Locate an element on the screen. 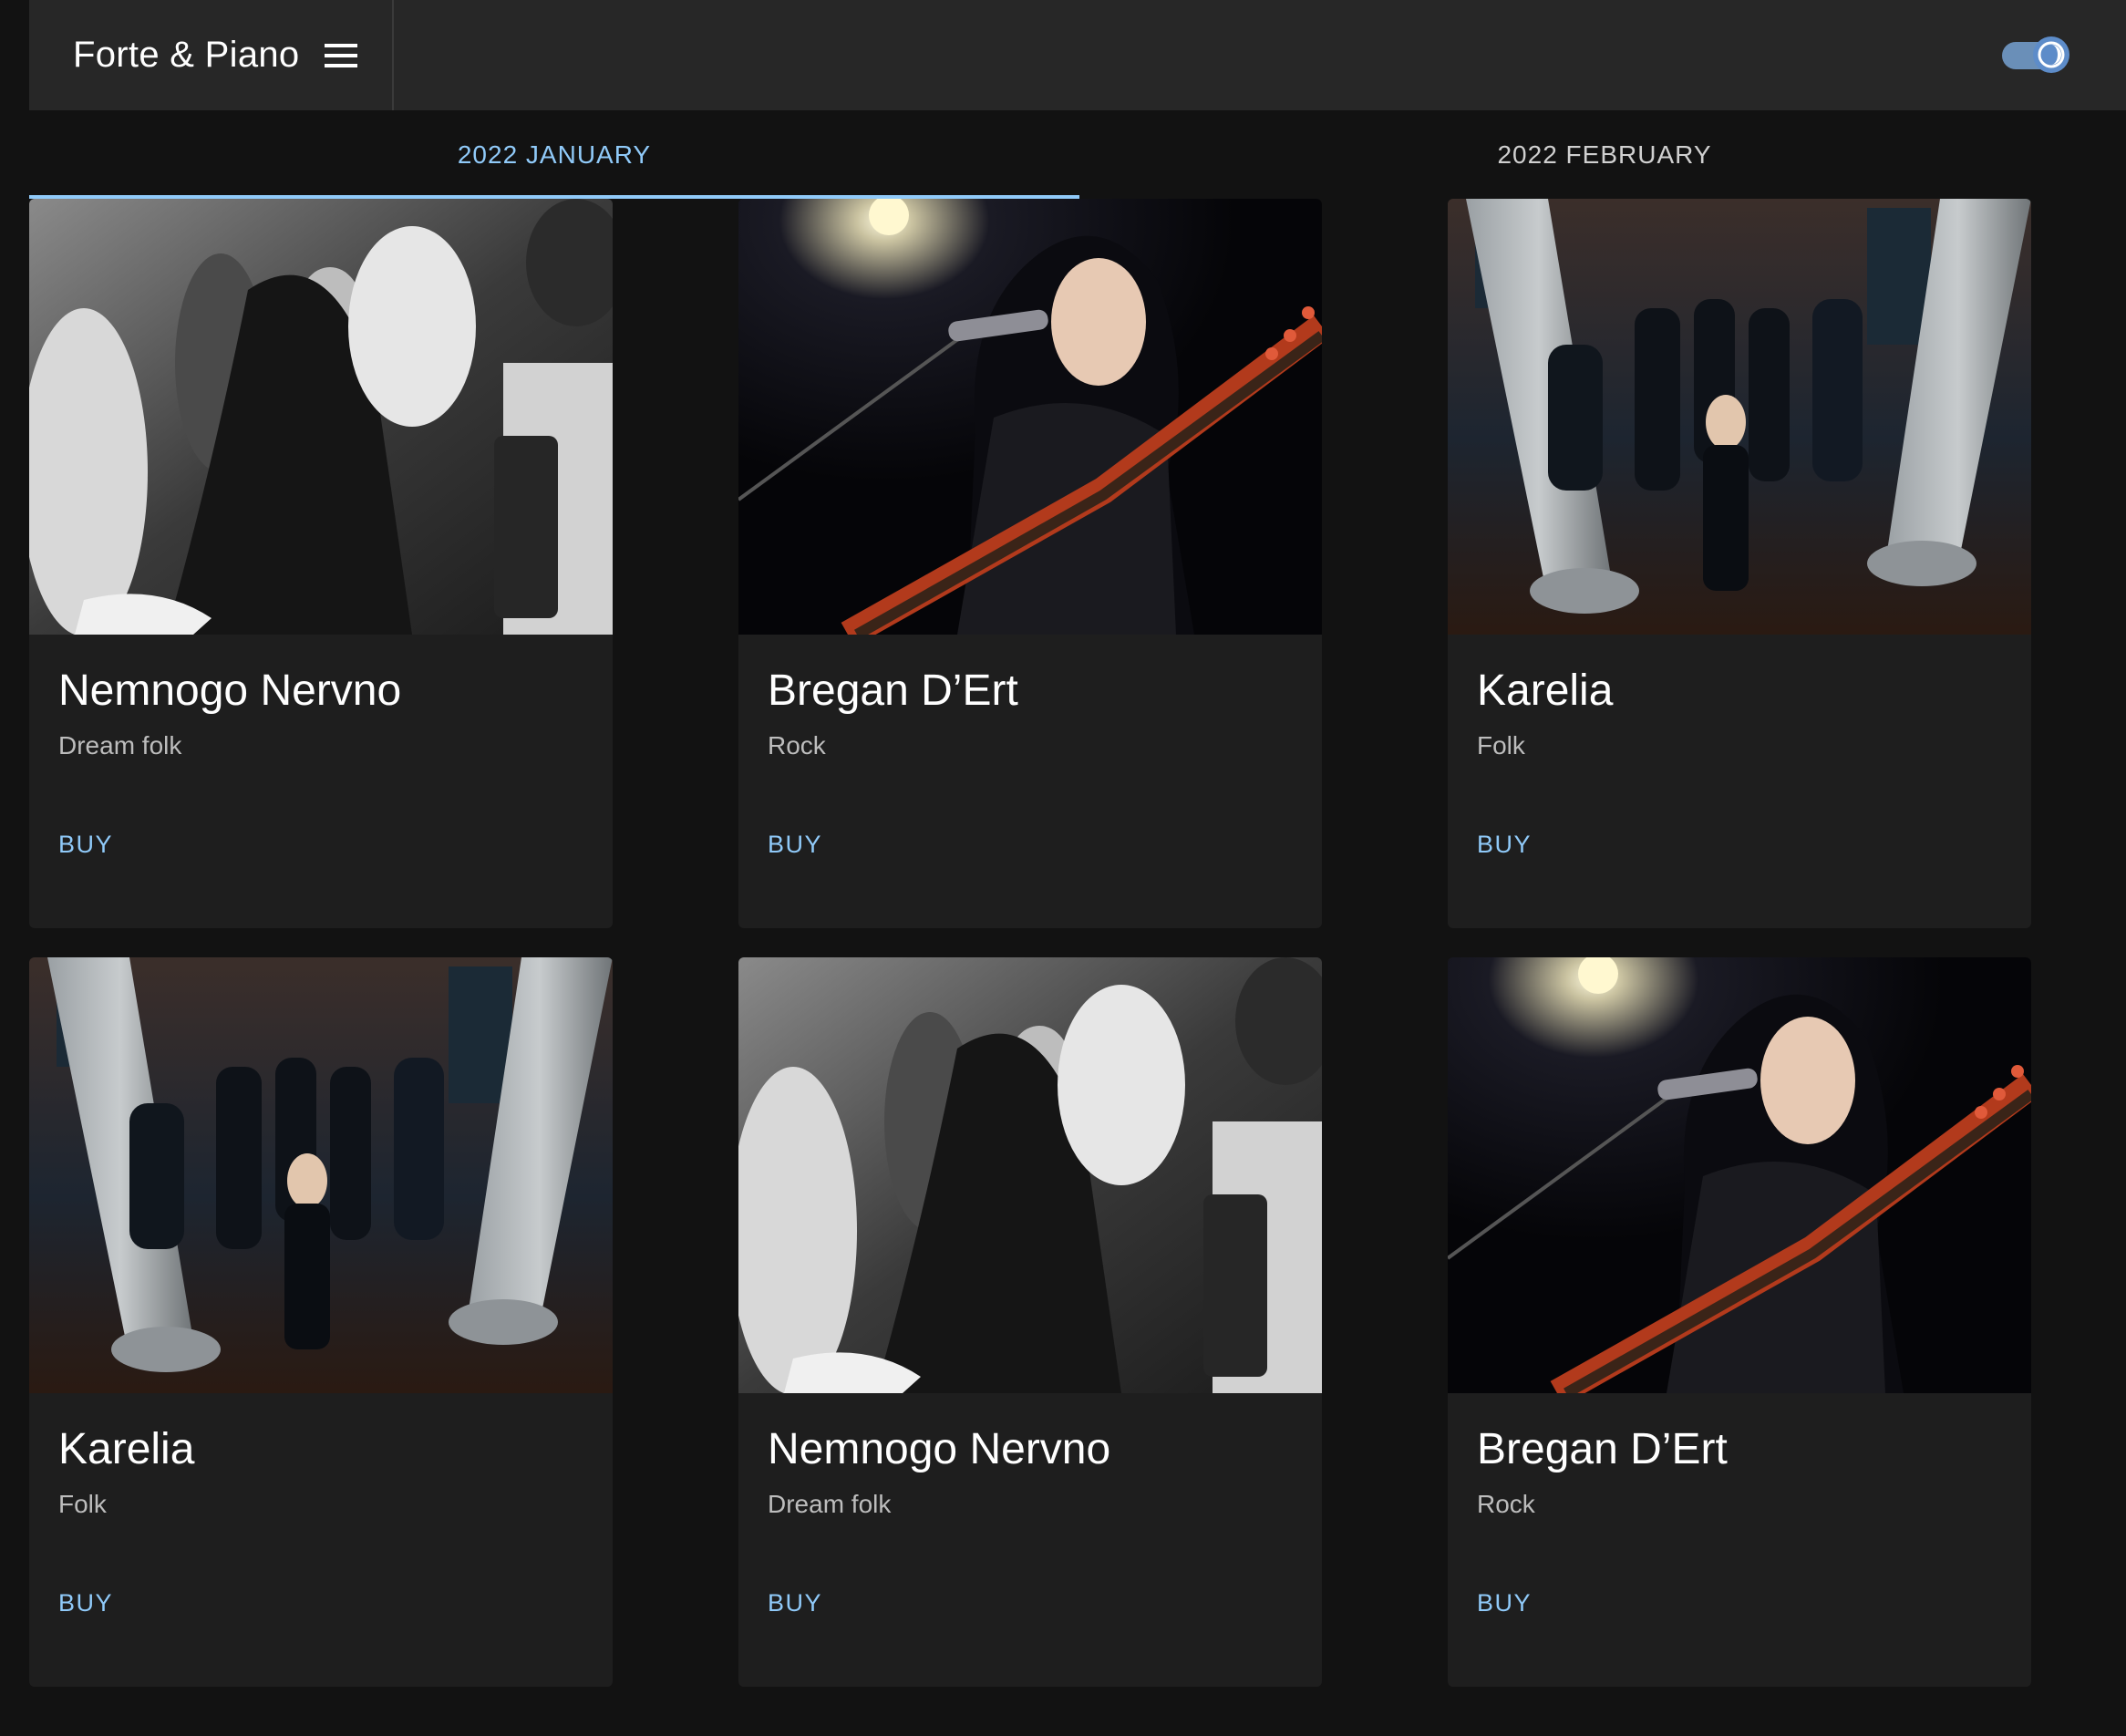 This screenshot has height=1736, width=2126. app-title: Forte & Piano is located at coordinates (186, 55).